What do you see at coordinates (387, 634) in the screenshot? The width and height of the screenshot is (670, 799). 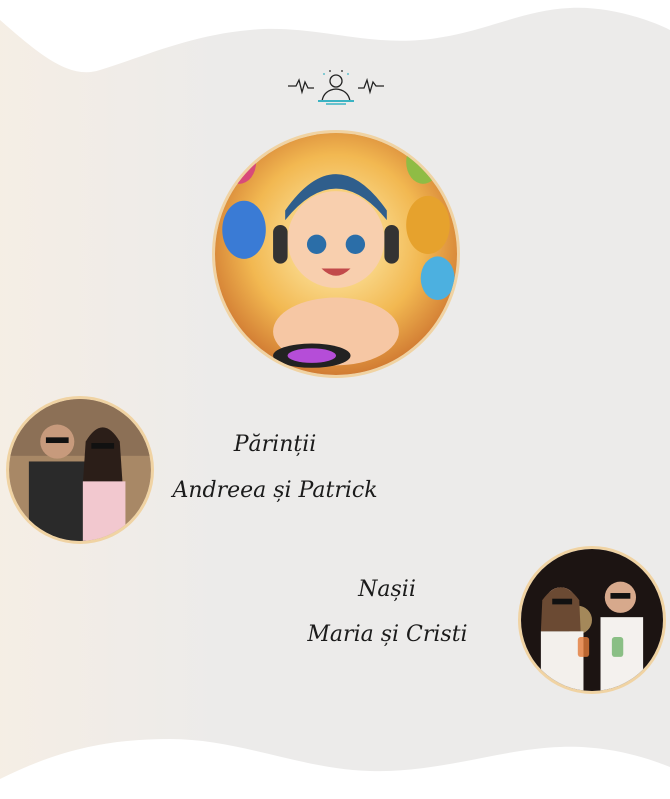 I see `godparents-names: Maria și Cristi` at bounding box center [387, 634].